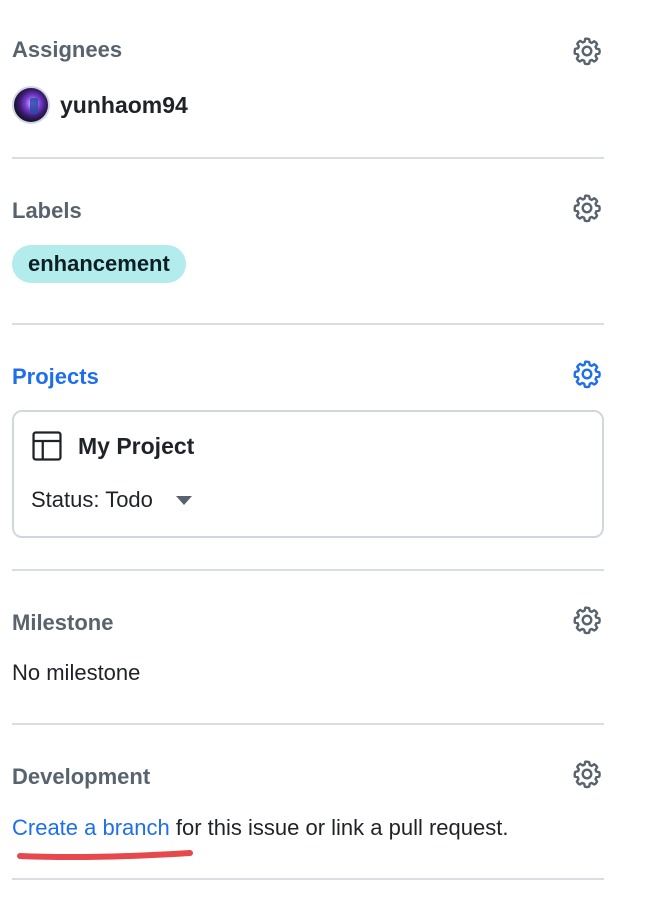 This screenshot has height=900, width=648. What do you see at coordinates (339, 827) in the screenshot?
I see `development-rest-text: for this issue or link a pull request.` at bounding box center [339, 827].